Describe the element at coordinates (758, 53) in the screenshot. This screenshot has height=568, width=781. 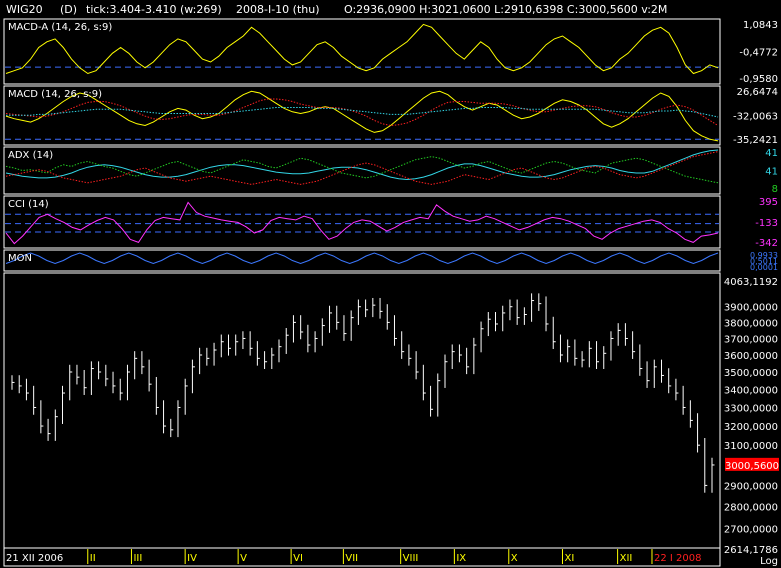
I see `y-tick-label: -0,4772` at that location.